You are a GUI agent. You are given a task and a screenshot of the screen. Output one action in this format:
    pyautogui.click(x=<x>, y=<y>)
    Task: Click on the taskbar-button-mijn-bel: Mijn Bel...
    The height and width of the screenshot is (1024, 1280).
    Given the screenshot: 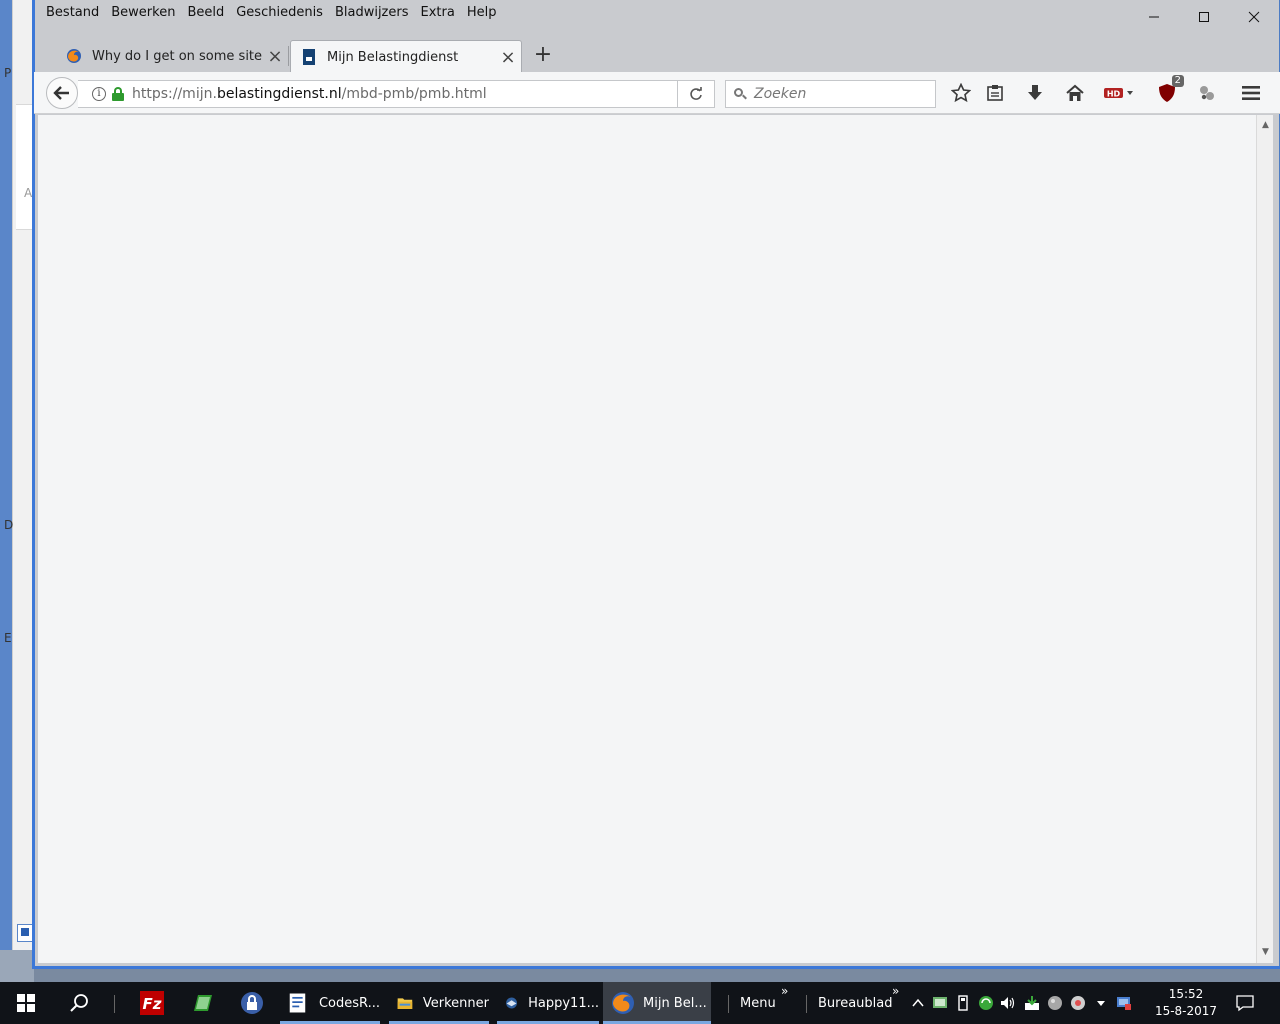 What is the action you would take?
    pyautogui.click(x=657, y=1003)
    